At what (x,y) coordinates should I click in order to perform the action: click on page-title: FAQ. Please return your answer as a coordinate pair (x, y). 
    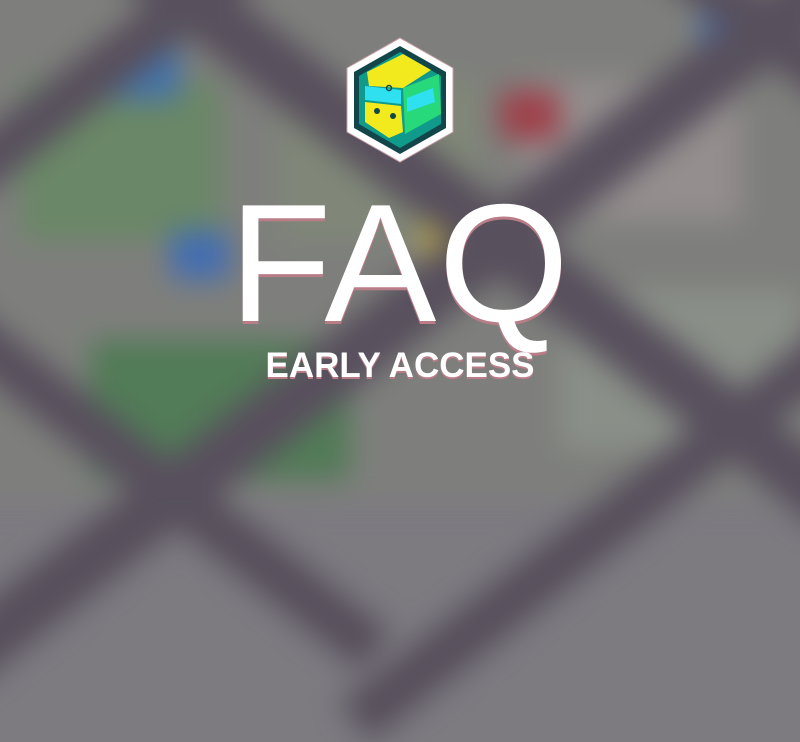
    Looking at the image, I should click on (400, 263).